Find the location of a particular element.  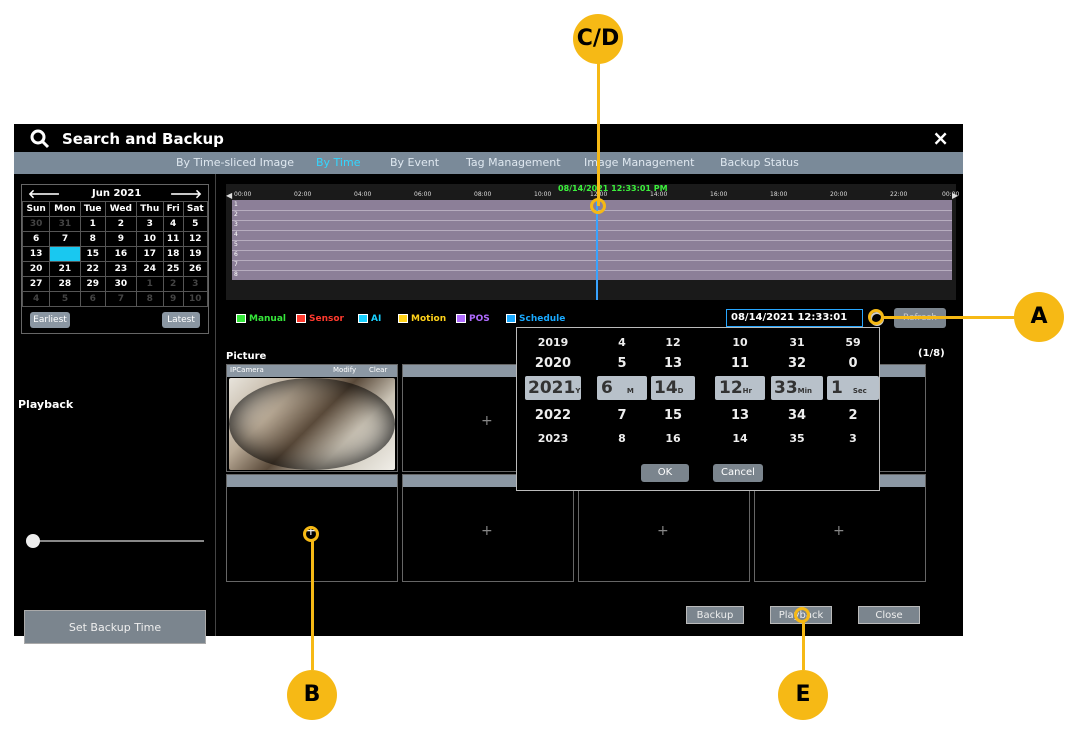

picker-selected: 33Min is located at coordinates (797, 388).